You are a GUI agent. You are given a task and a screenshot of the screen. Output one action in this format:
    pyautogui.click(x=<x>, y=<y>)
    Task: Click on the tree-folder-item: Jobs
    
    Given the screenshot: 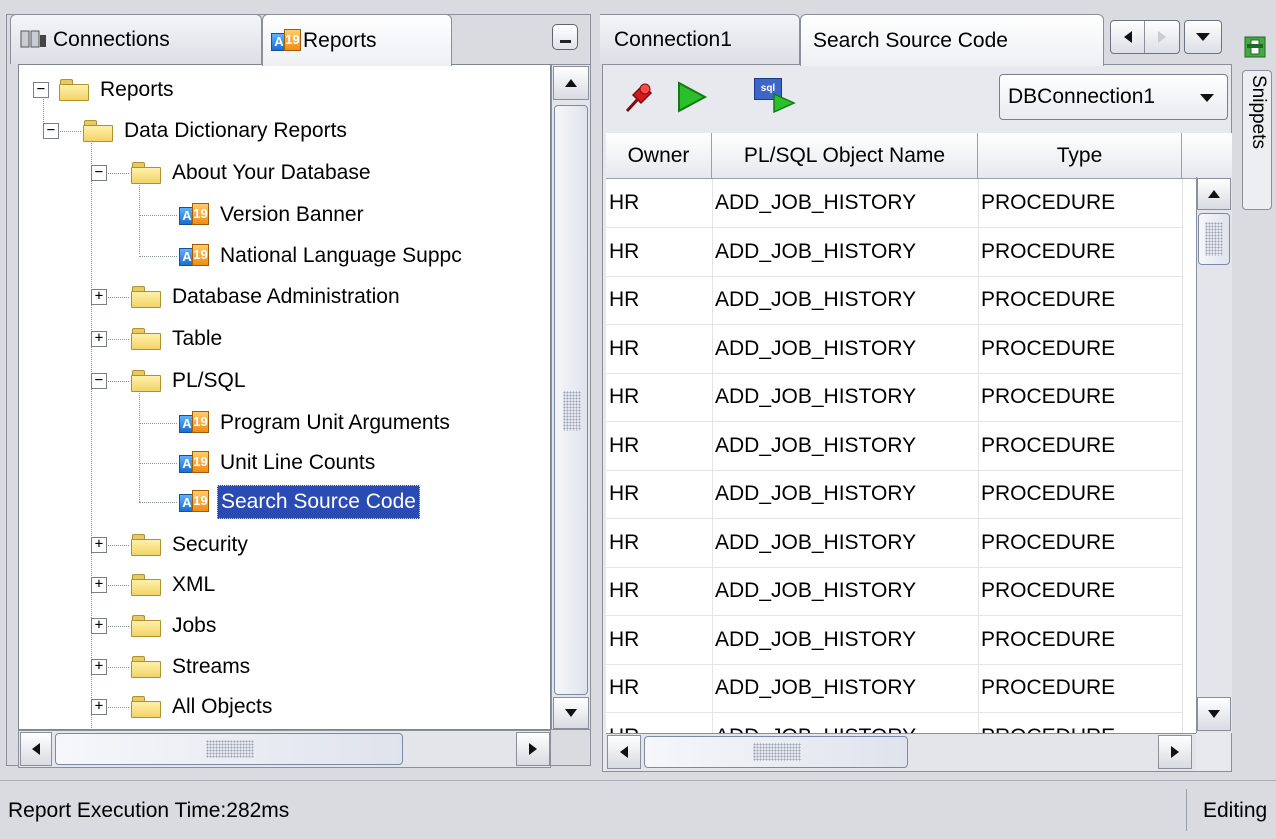 What is the action you would take?
    pyautogui.click(x=175, y=626)
    